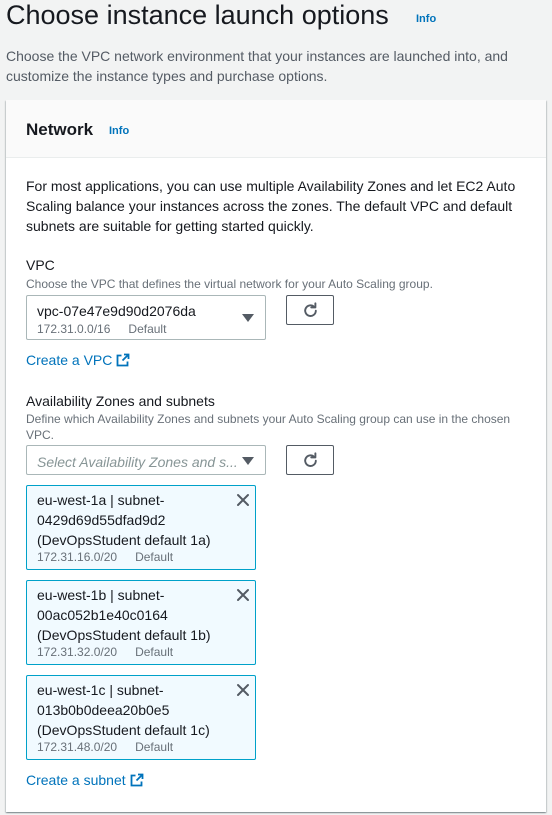  I want to click on subnet-token-details: 172.31.16.0/20 Default, so click(105, 557).